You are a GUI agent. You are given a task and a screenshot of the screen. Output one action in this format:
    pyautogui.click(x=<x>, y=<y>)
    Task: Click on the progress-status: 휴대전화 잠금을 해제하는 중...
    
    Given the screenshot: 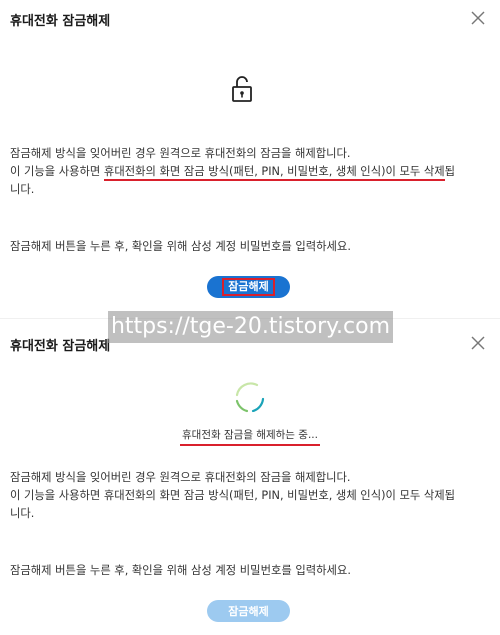 What is the action you would take?
    pyautogui.click(x=250, y=436)
    